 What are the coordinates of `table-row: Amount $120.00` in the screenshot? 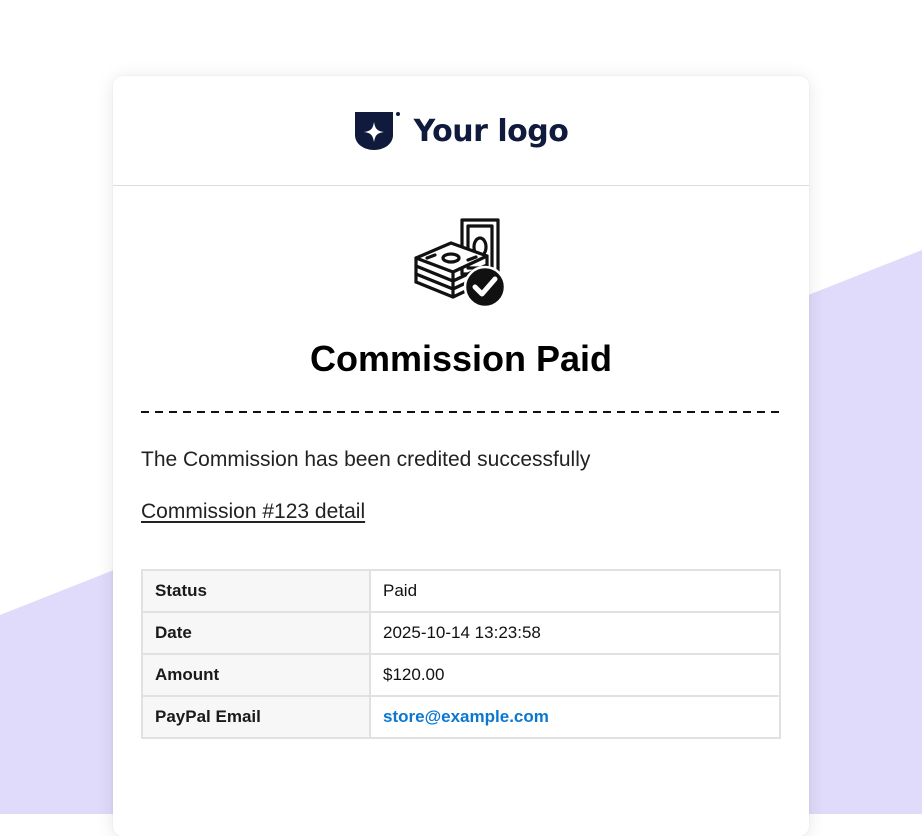 It's located at (461, 675).